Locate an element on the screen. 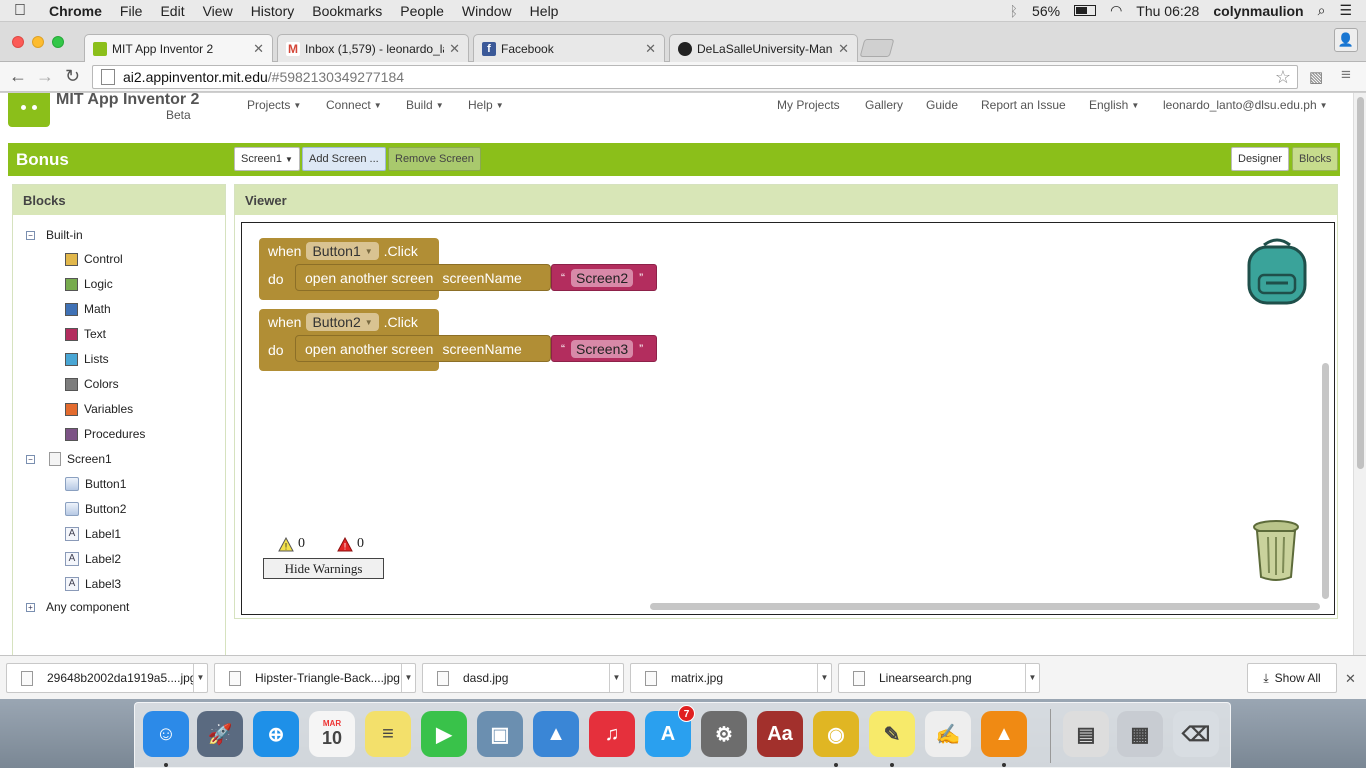  reload-icon: ↻ is located at coordinates (72, 76).